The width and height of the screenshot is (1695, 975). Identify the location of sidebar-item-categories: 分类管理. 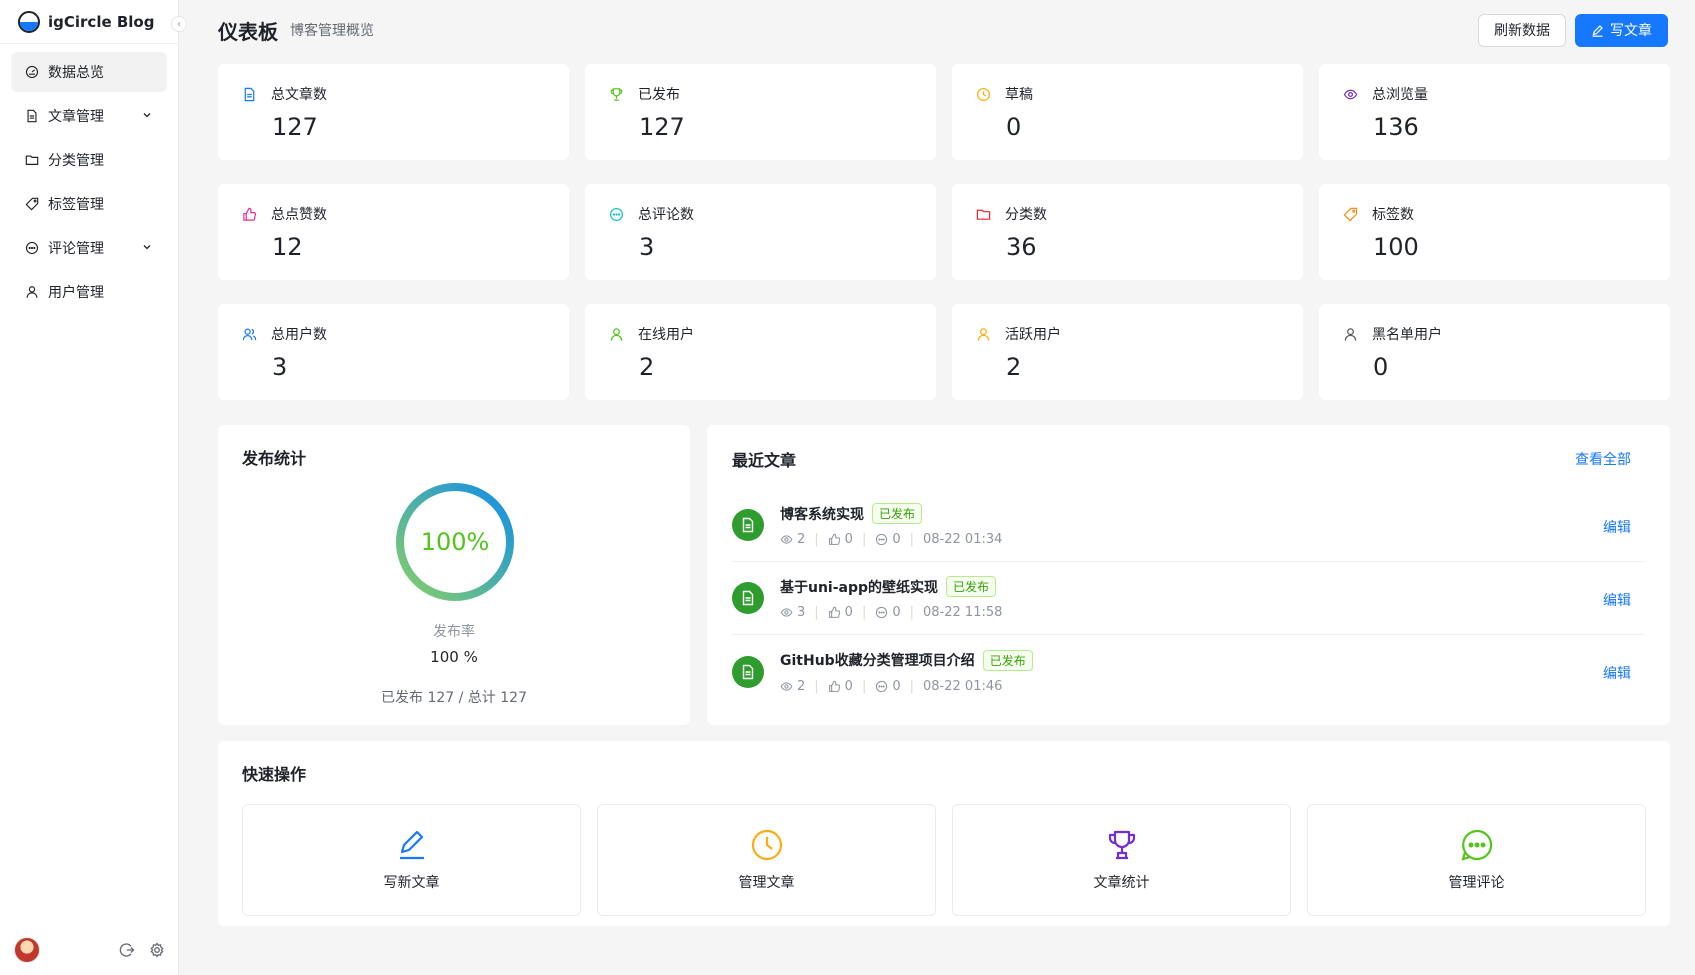
(89, 160).